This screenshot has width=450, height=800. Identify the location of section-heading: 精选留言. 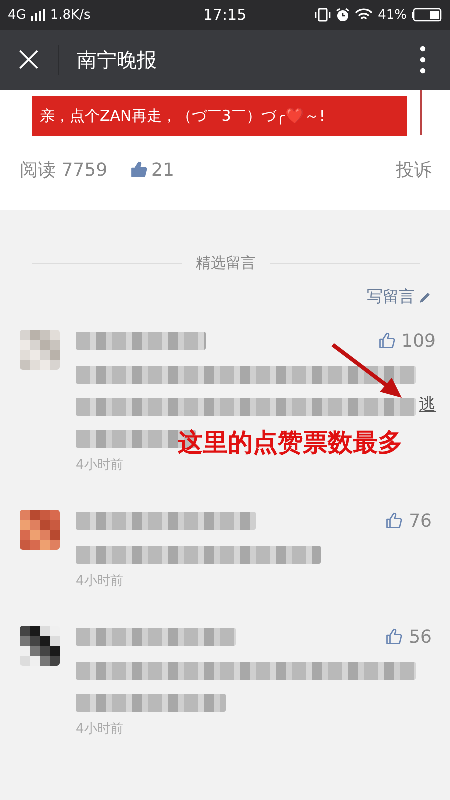
(226, 263).